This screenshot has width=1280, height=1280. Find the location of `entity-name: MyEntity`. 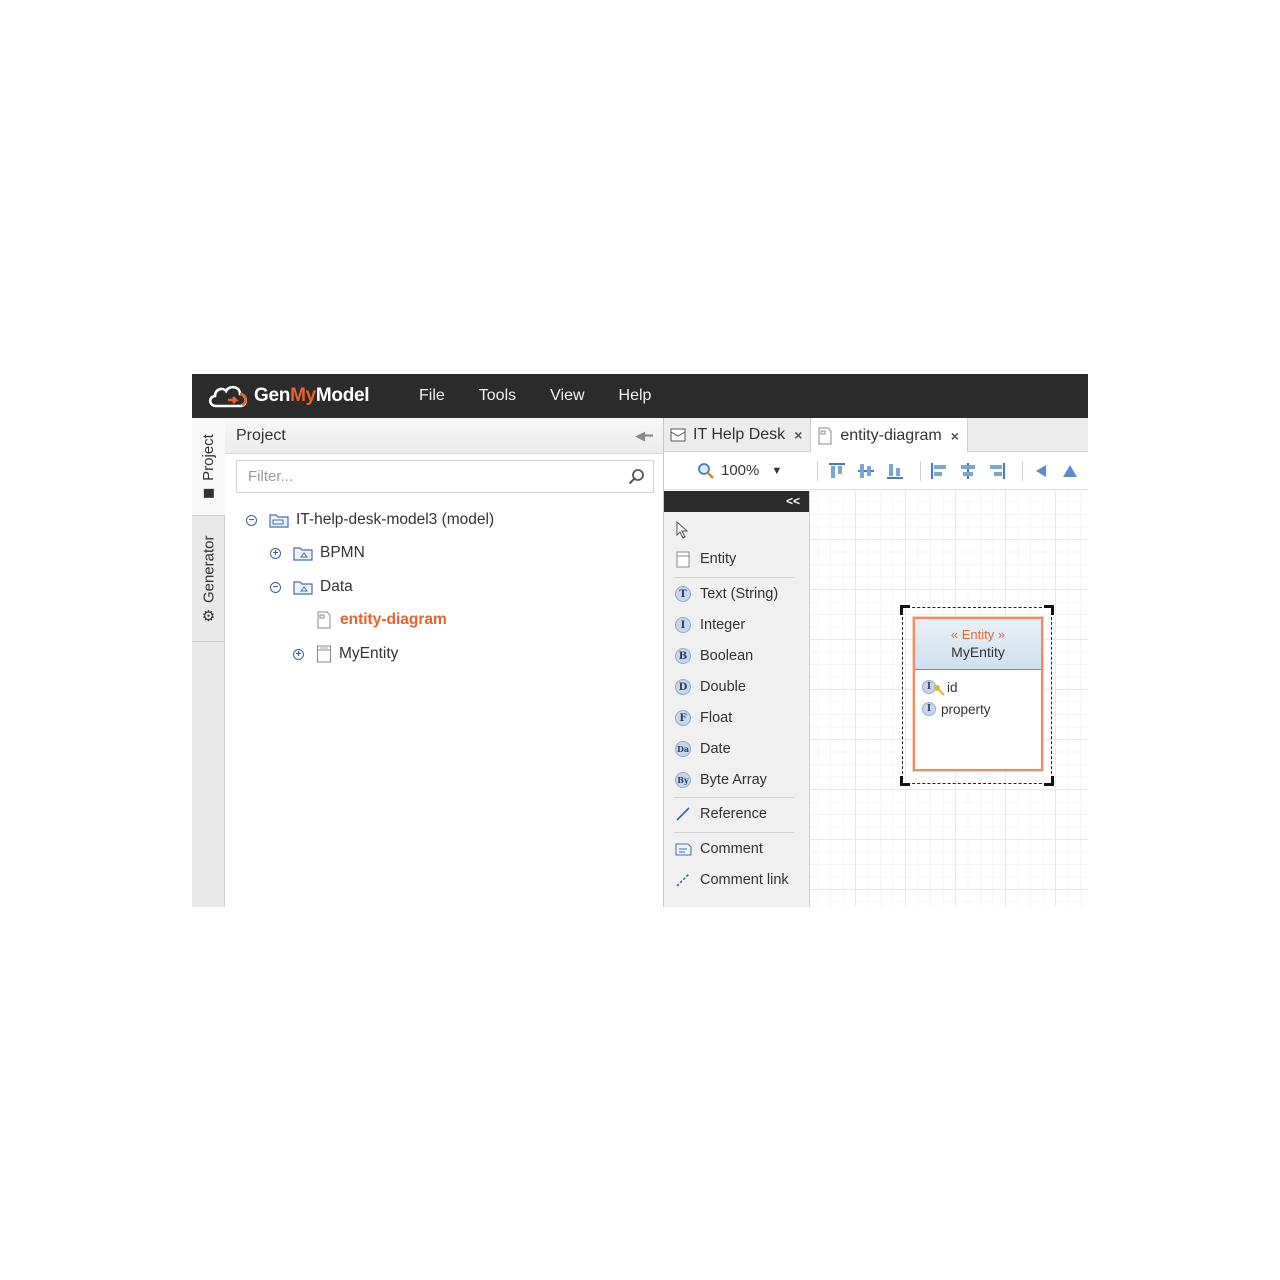

entity-name: MyEntity is located at coordinates (978, 652).